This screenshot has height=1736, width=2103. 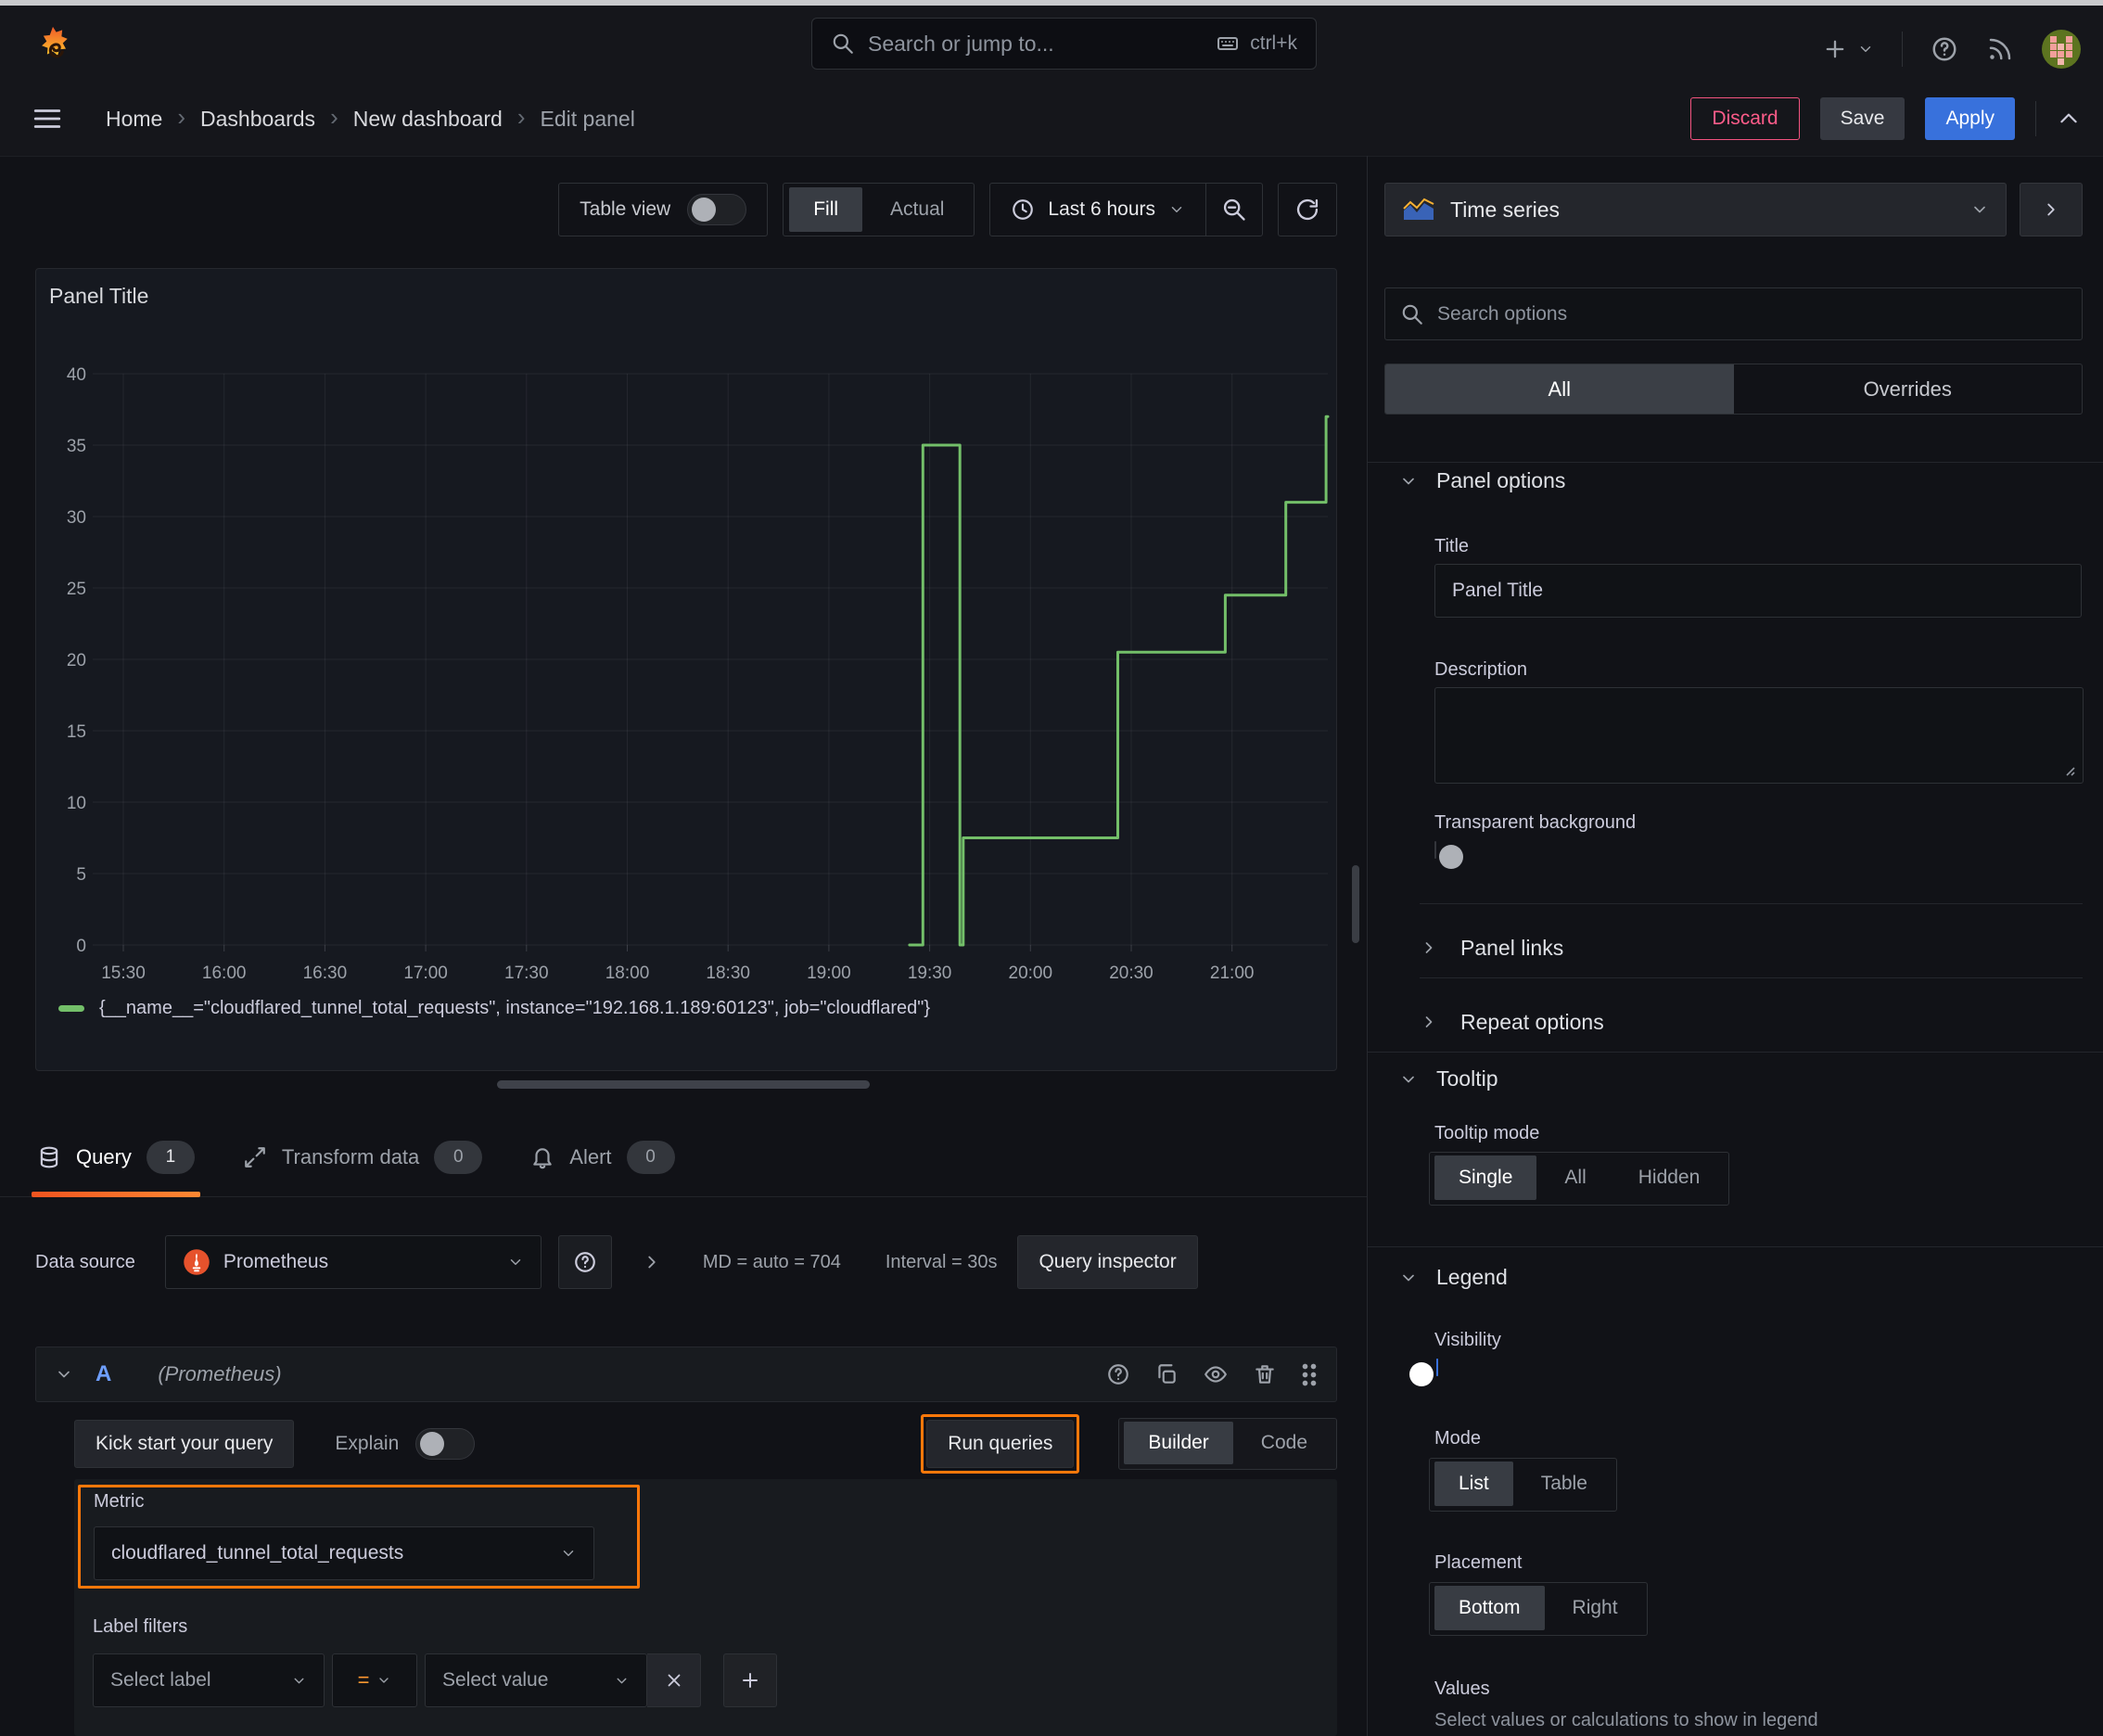 What do you see at coordinates (1097, 210) in the screenshot?
I see `time-range-picker: Last 6 hours` at bounding box center [1097, 210].